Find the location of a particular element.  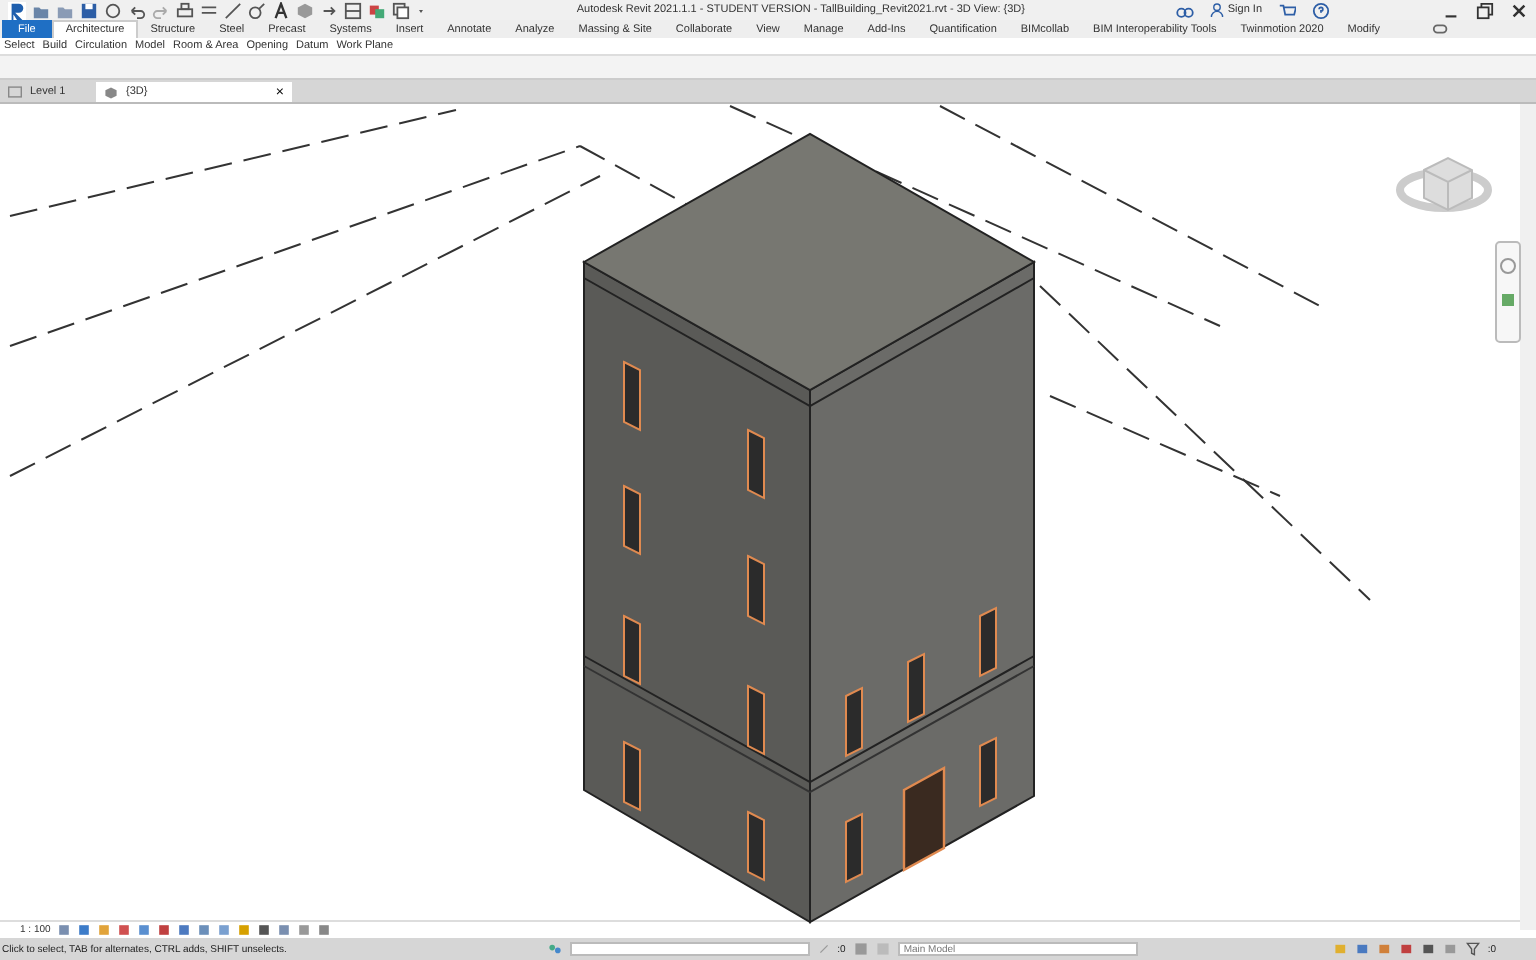

help-icon is located at coordinates (1321, 10).